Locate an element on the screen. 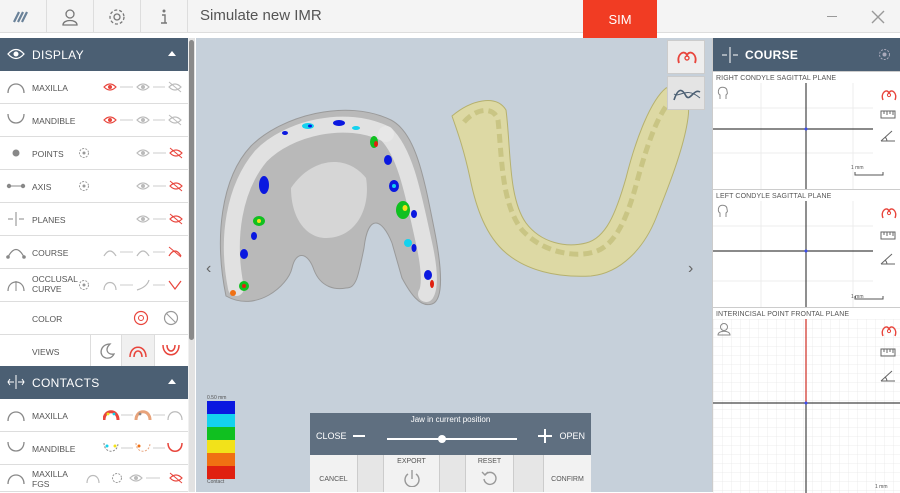 This screenshot has height=493, width=900. curve-graph-icon is located at coordinates (687, 95).